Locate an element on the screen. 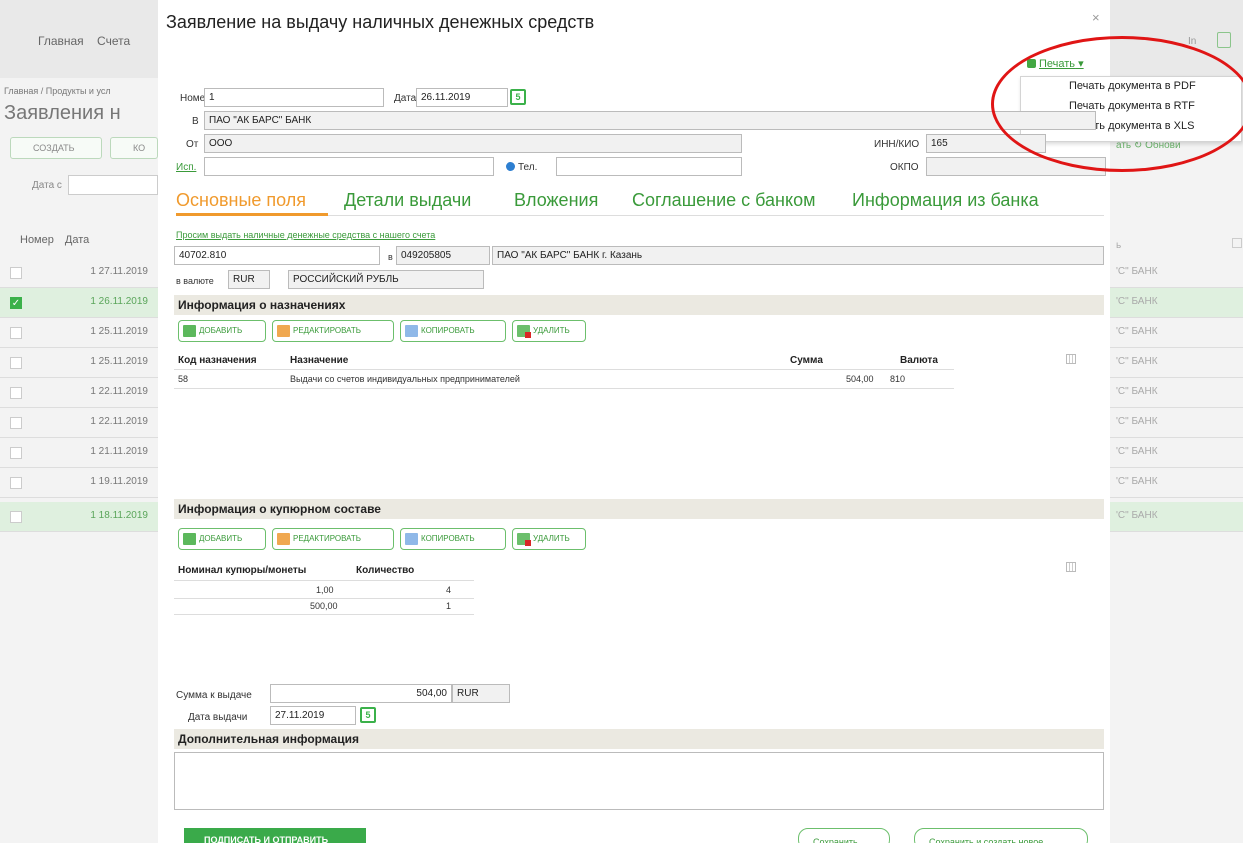 The height and width of the screenshot is (843, 1243). table-row: 1 19.11.2019 is located at coordinates (79, 483).